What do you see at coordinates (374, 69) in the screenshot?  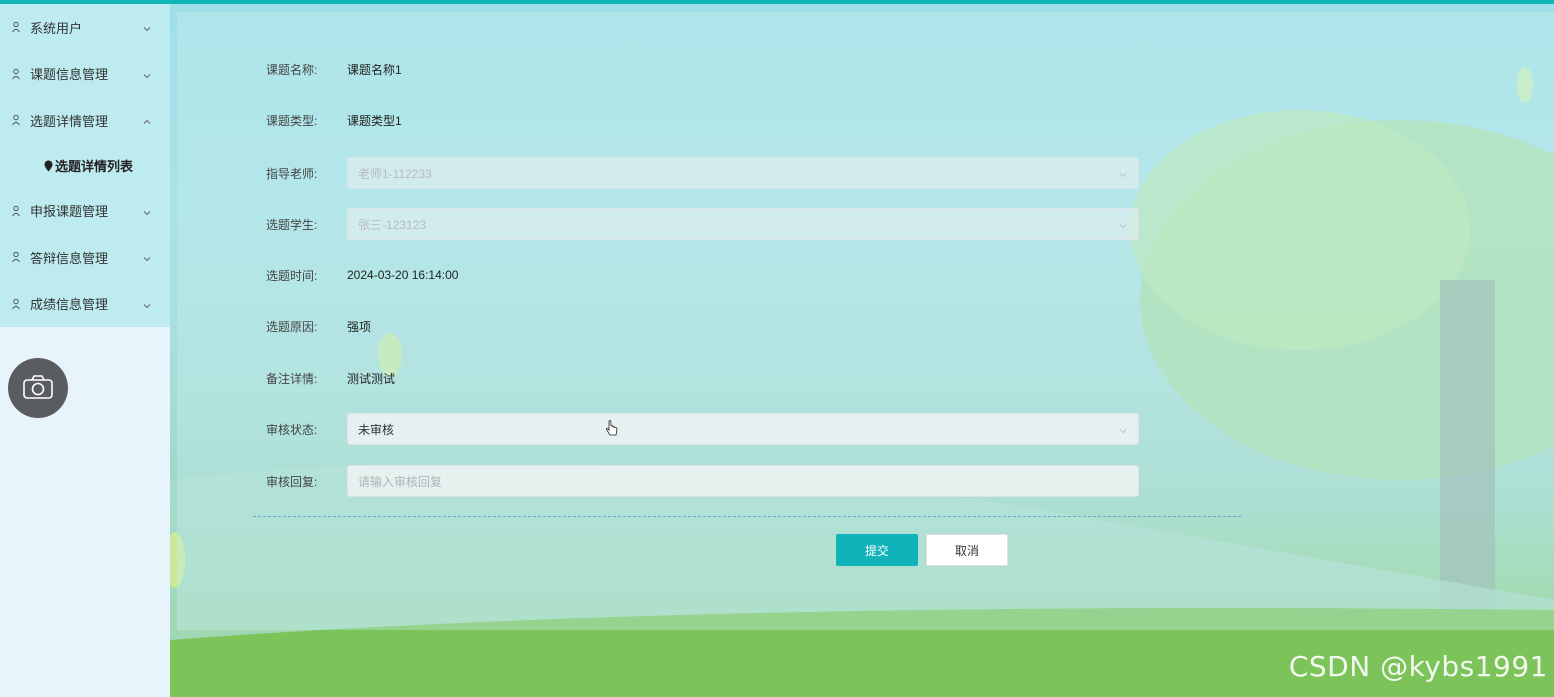 I see `topic-name-value: 课题名称1` at bounding box center [374, 69].